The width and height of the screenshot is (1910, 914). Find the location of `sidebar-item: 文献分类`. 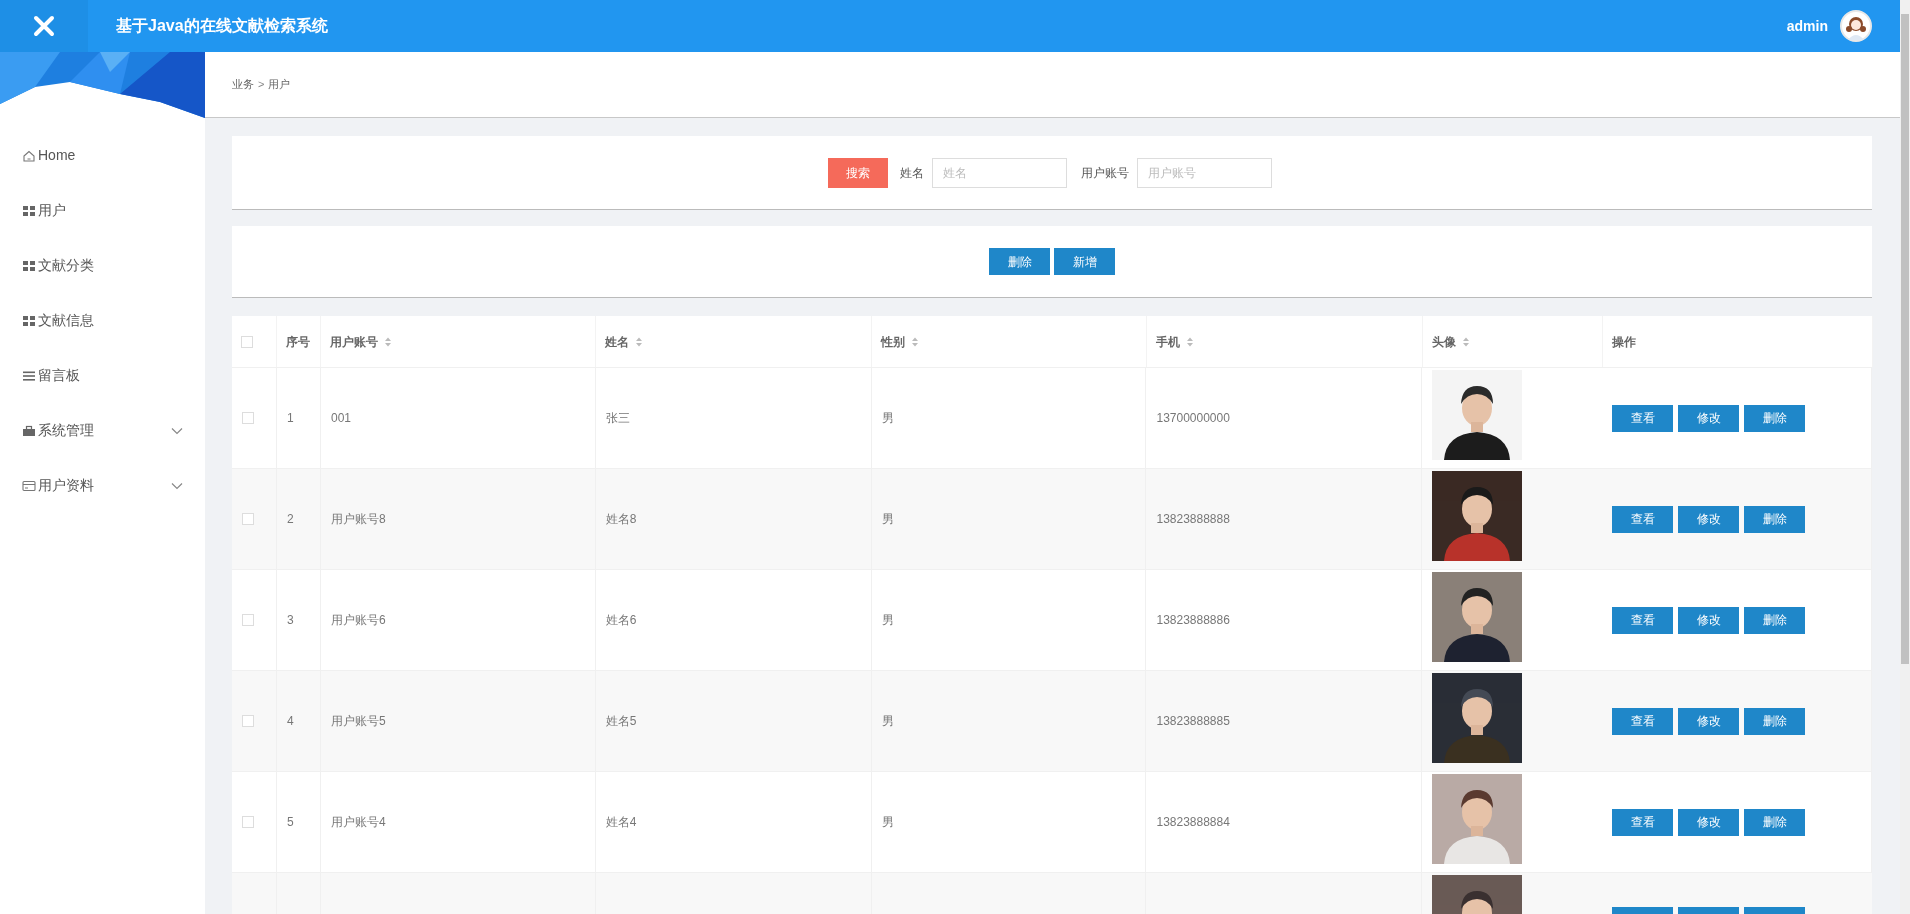

sidebar-item: 文献分类 is located at coordinates (102, 265).